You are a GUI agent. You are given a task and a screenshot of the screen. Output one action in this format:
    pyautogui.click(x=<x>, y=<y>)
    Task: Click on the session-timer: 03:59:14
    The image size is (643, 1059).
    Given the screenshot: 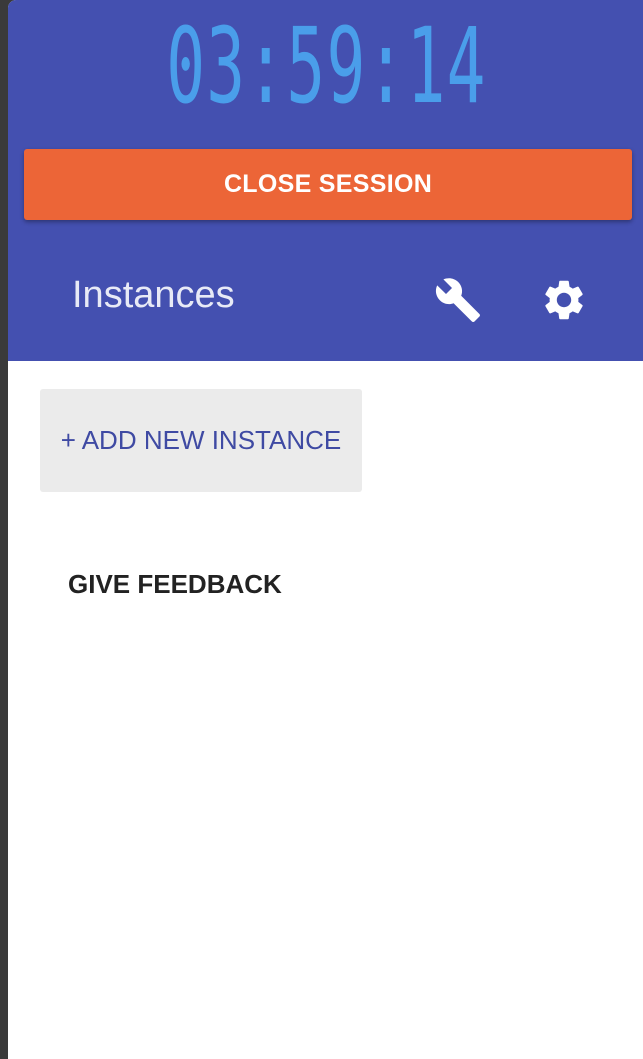 What is the action you would take?
    pyautogui.click(x=326, y=66)
    